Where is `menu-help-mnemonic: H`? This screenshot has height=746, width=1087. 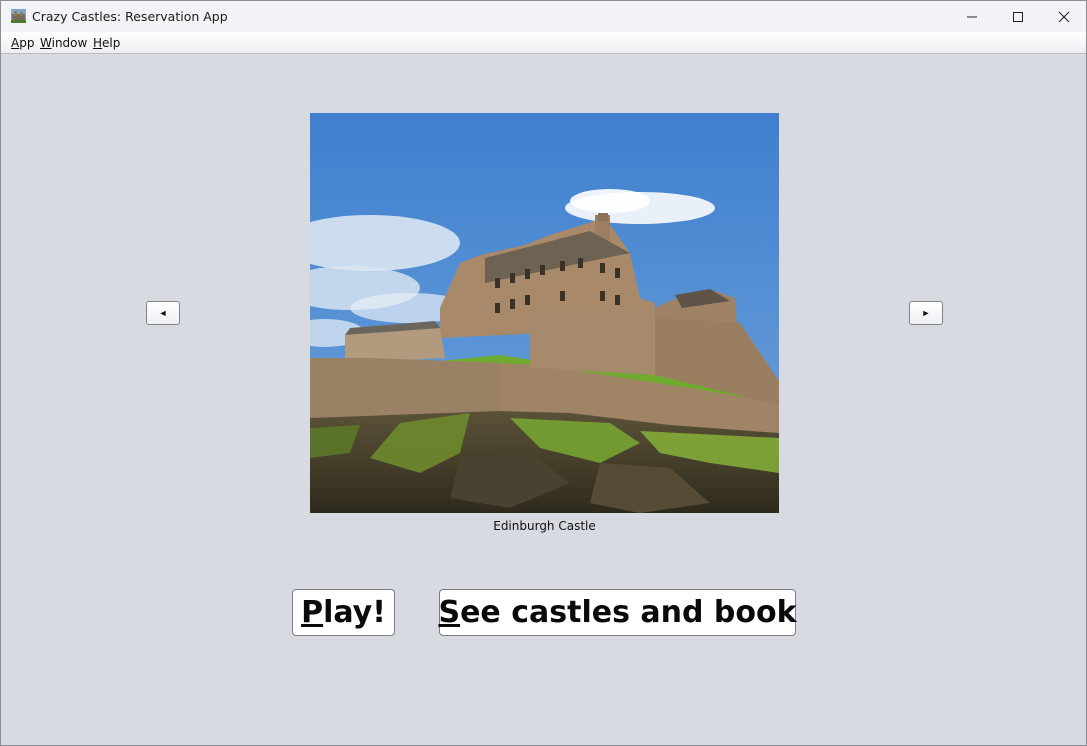
menu-help-mnemonic: H is located at coordinates (98, 43).